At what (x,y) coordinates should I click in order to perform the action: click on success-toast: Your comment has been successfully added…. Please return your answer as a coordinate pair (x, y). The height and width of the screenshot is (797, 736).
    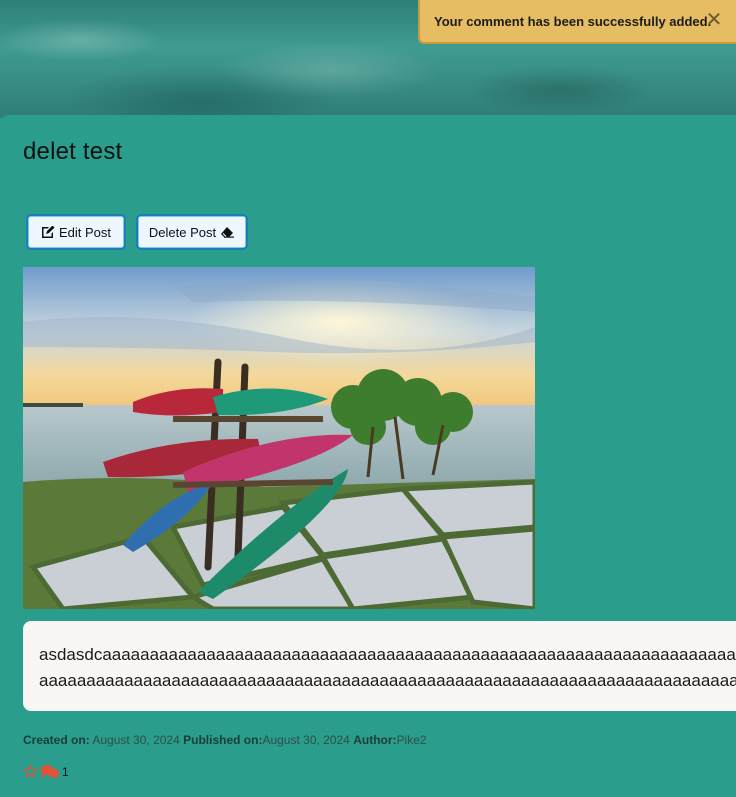
    Looking at the image, I should click on (577, 22).